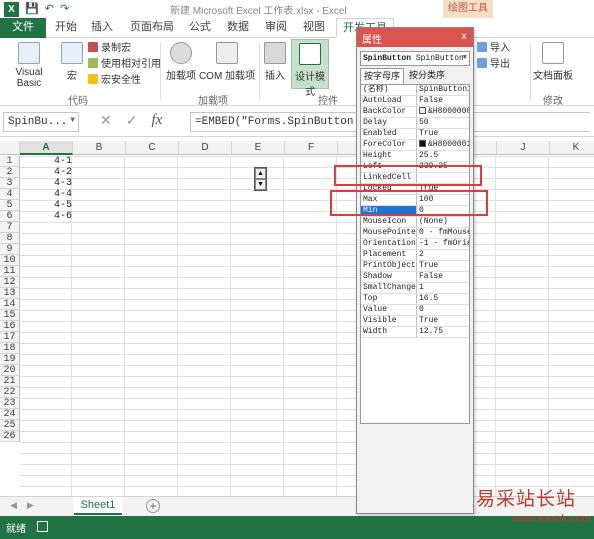  What do you see at coordinates (181, 62) in the screenshot?
I see `addins-button: 加载项` at bounding box center [181, 62].